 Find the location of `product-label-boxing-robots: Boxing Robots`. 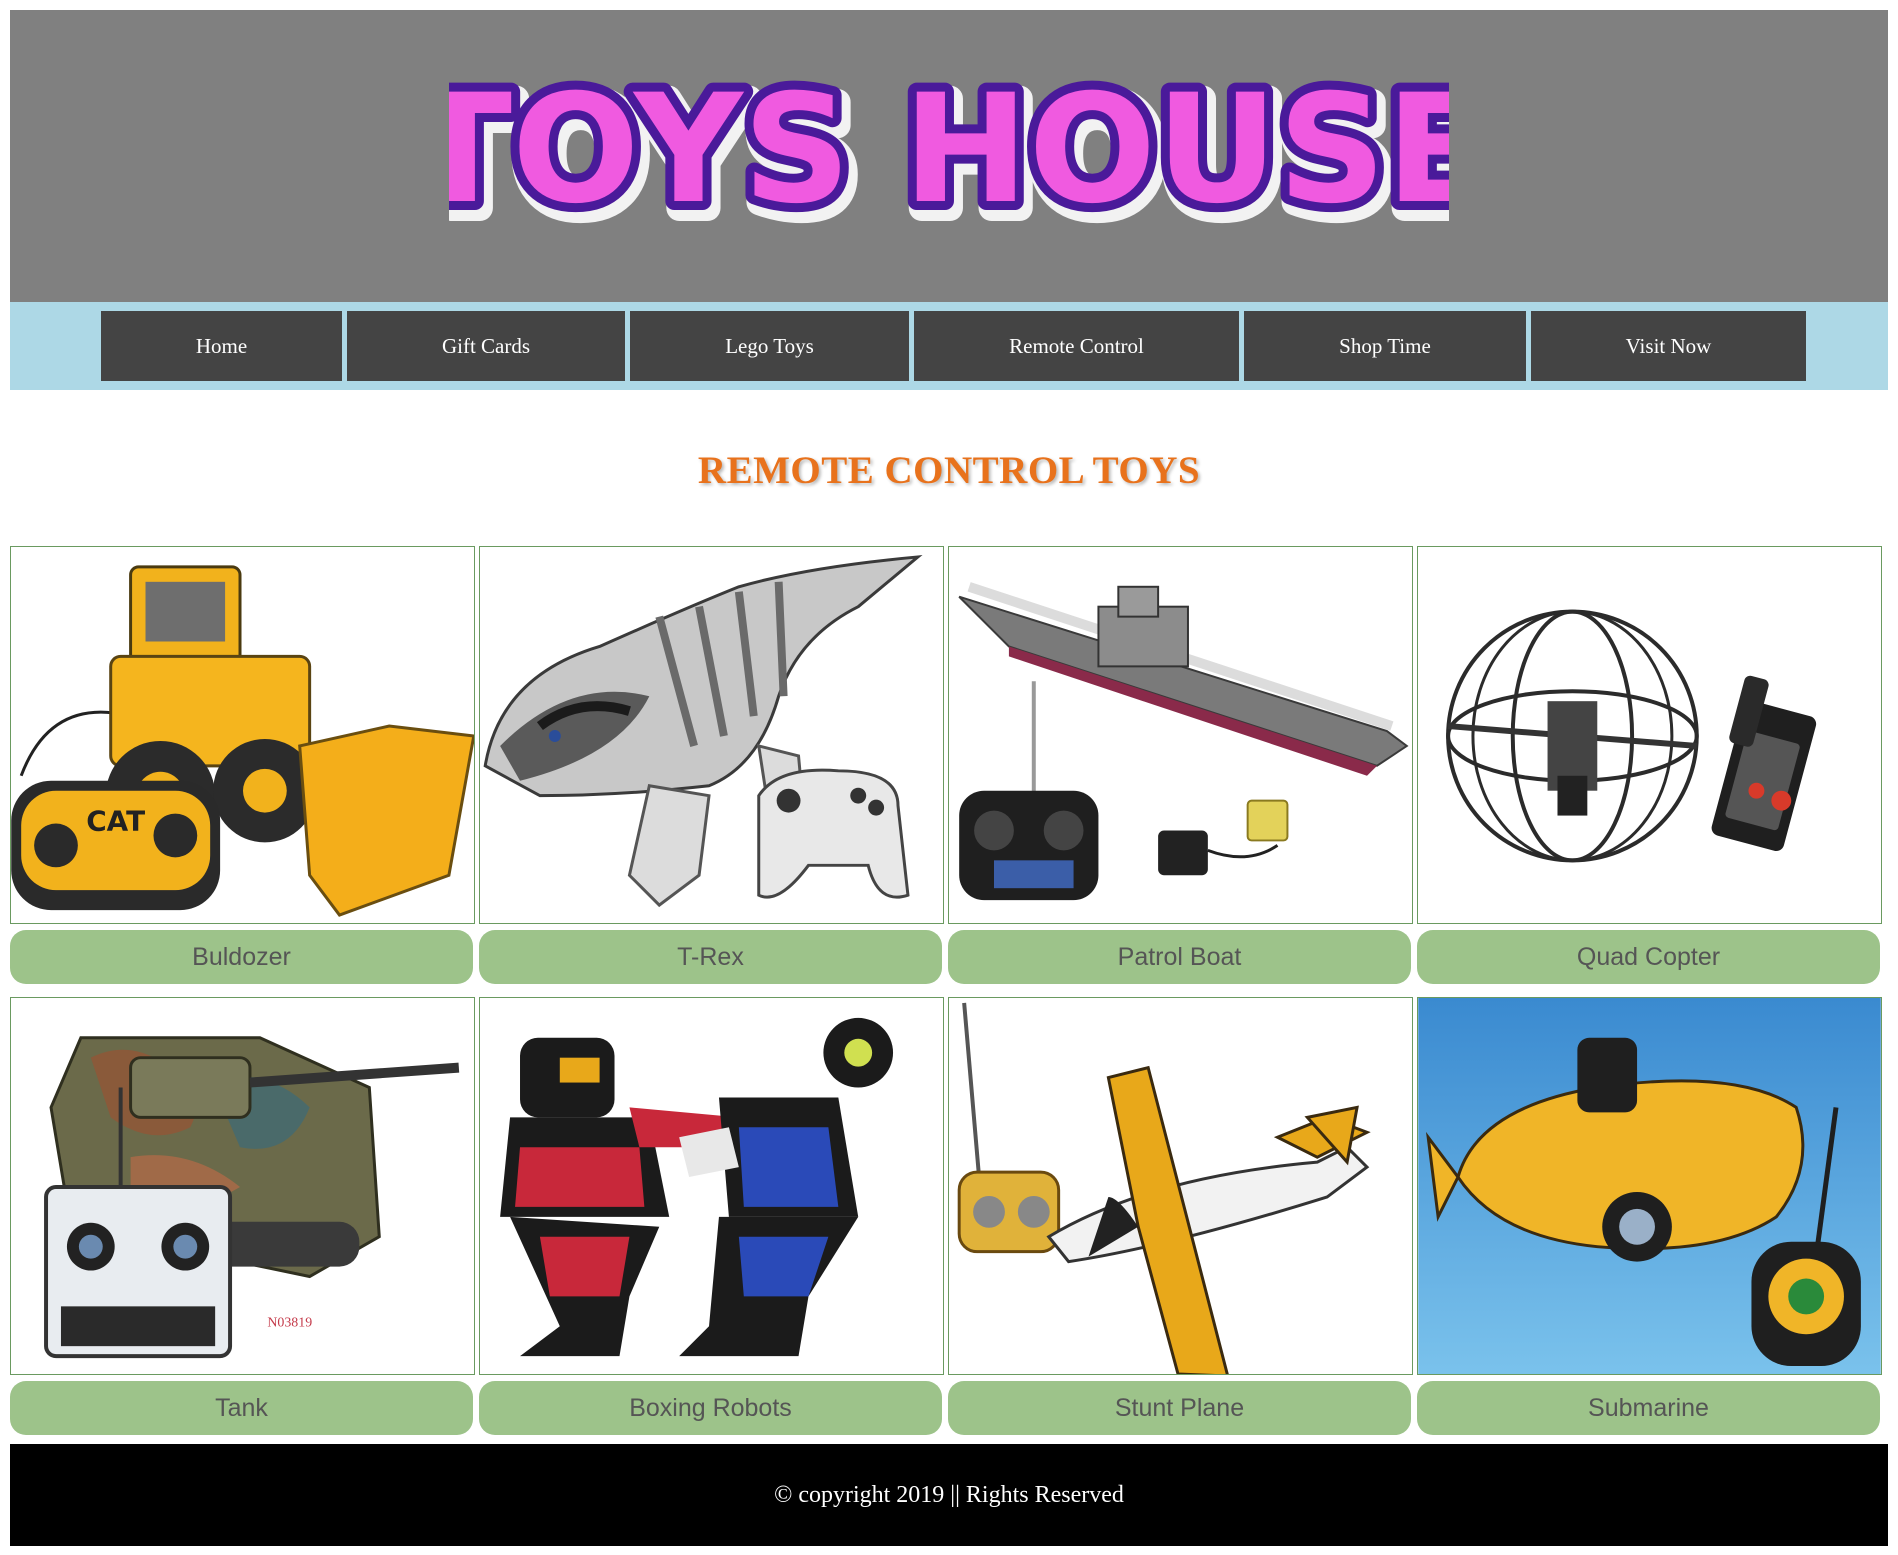

product-label-boxing-robots: Boxing Robots is located at coordinates (710, 1408).